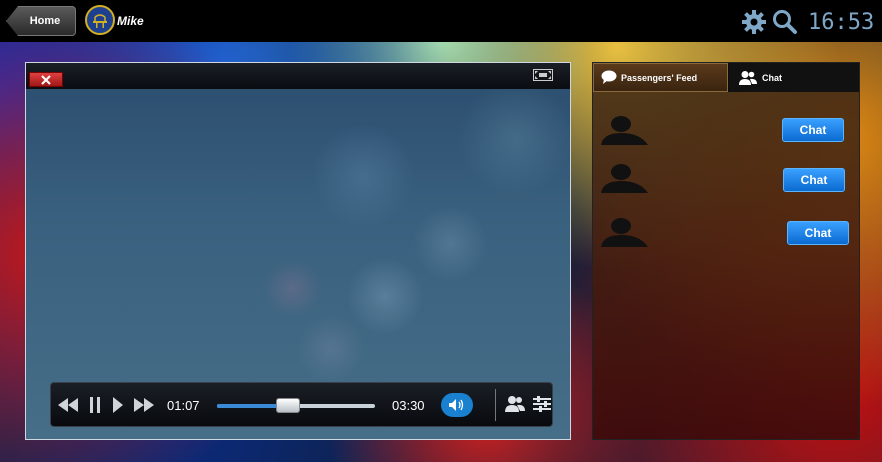 The width and height of the screenshot is (882, 462). I want to click on avatar, so click(100, 20).